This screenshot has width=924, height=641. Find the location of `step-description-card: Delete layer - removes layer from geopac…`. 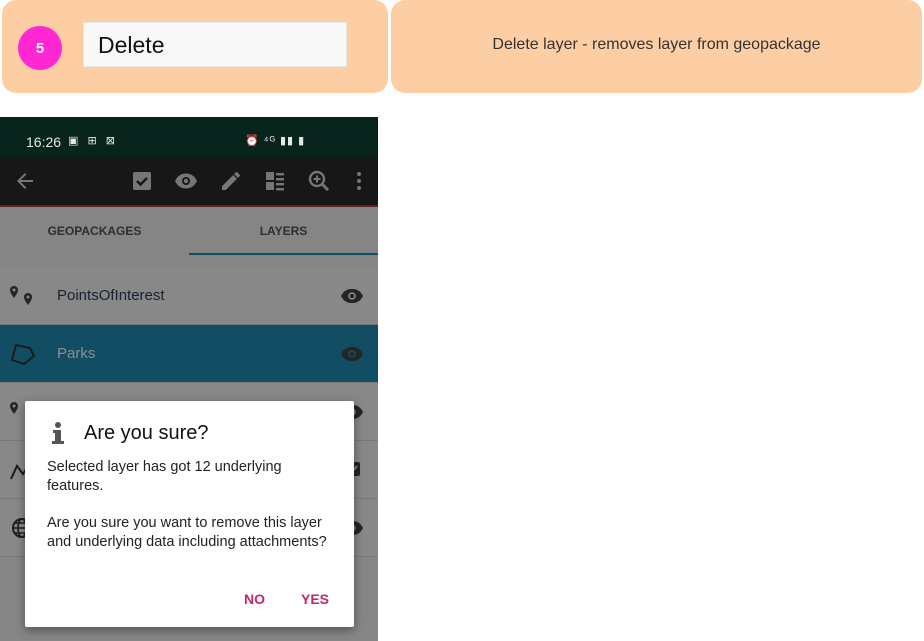

step-description-card: Delete layer - removes layer from geopac… is located at coordinates (656, 46).